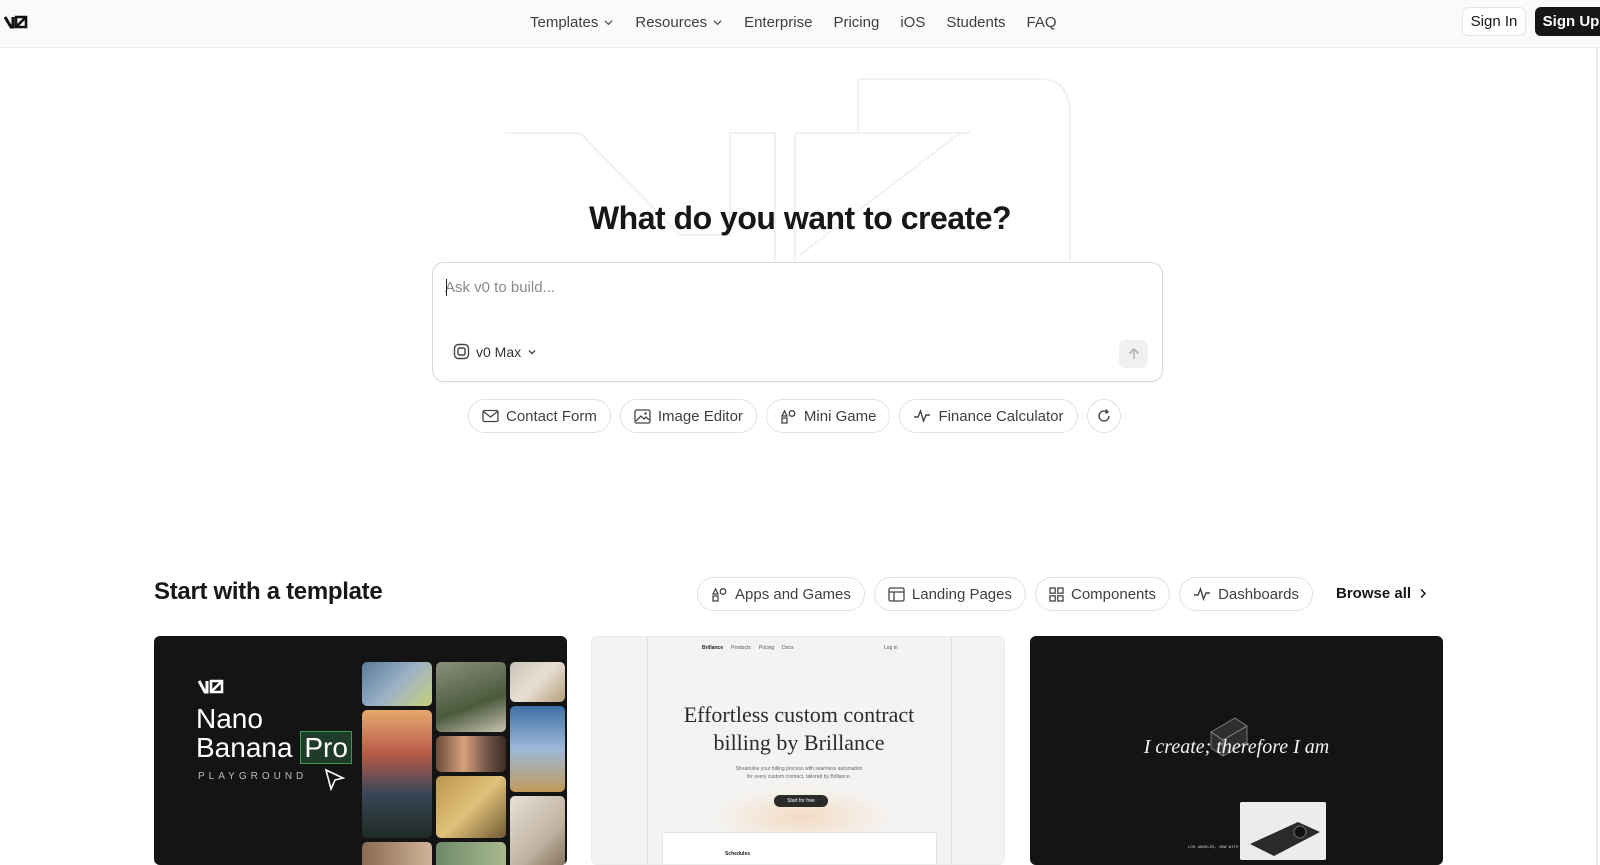  What do you see at coordinates (788, 648) in the screenshot?
I see `mini-nav-item: Docs` at bounding box center [788, 648].